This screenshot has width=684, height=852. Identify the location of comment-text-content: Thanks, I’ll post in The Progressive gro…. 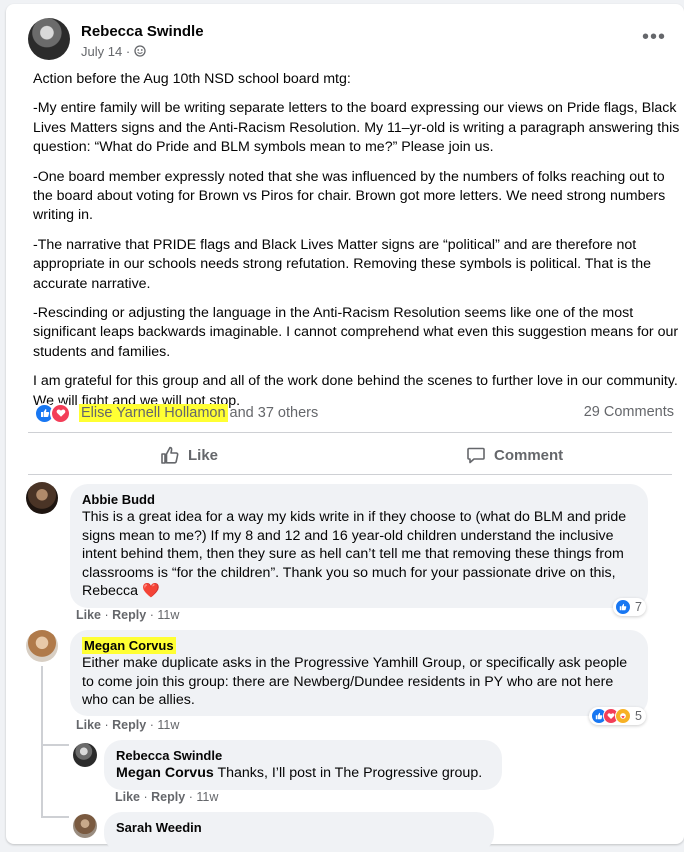
(348, 773).